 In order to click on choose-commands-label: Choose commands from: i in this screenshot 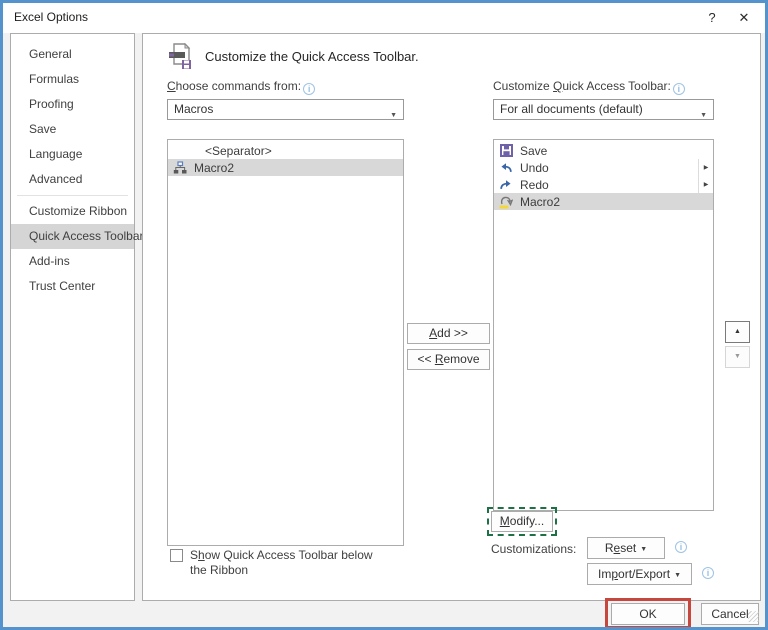, I will do `click(241, 87)`.